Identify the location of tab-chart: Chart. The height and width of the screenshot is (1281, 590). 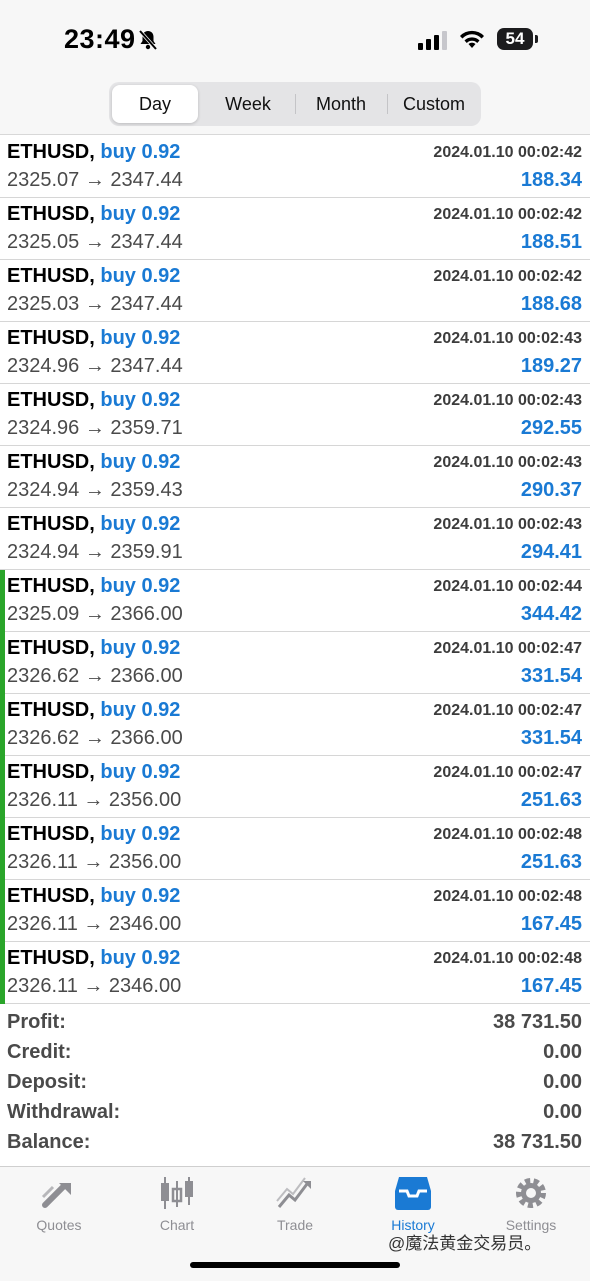
(177, 1204).